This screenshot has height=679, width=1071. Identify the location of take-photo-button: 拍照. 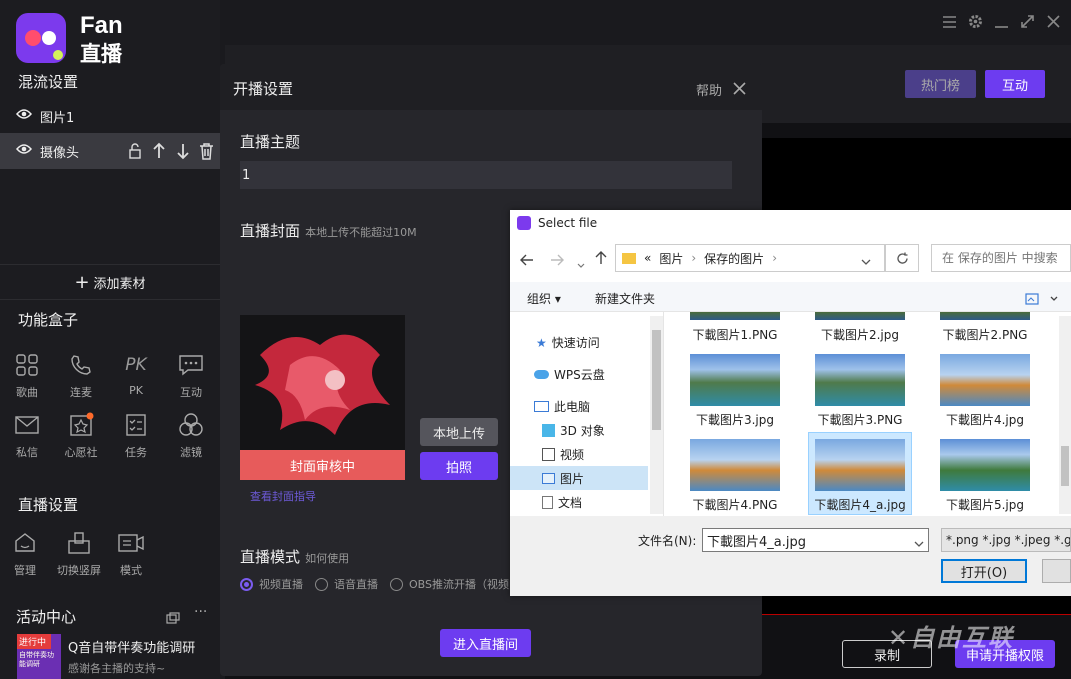
(459, 466).